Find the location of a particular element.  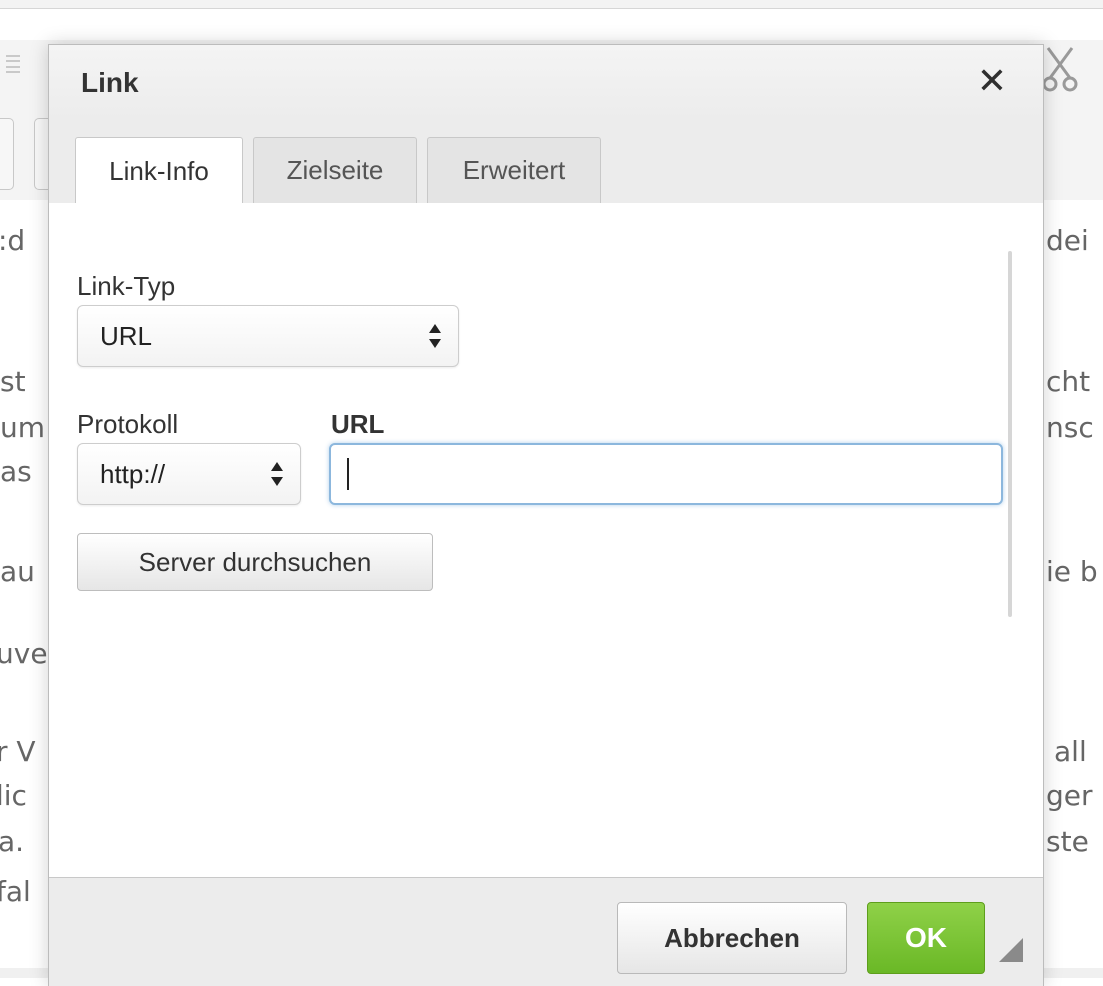

cut-icon is located at coordinates (1062, 69).